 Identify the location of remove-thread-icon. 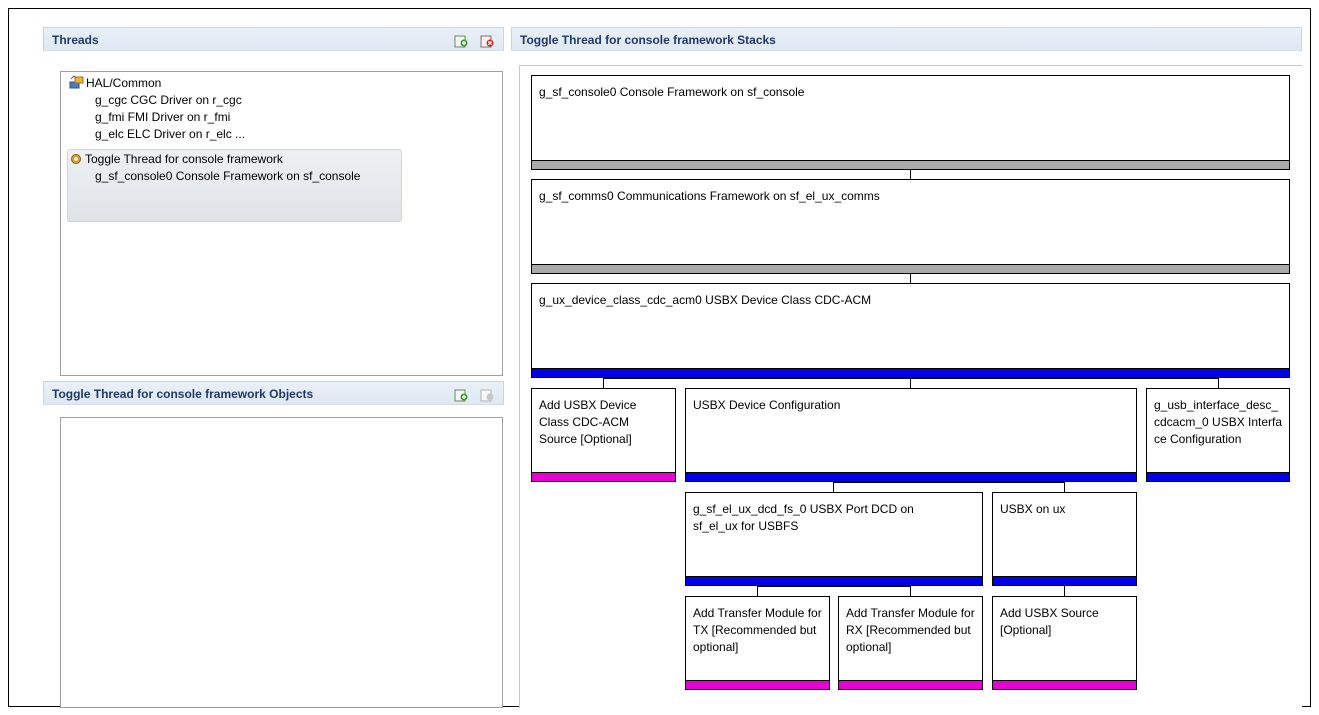
(487, 41).